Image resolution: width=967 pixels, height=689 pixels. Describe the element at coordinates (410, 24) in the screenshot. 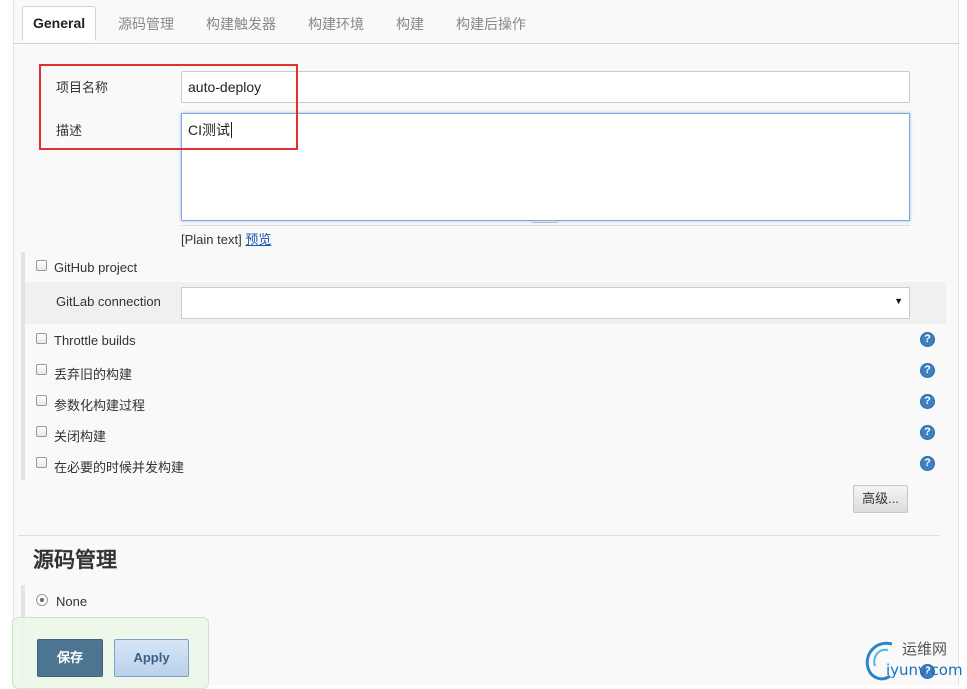

I see `tab-build: 构建` at that location.